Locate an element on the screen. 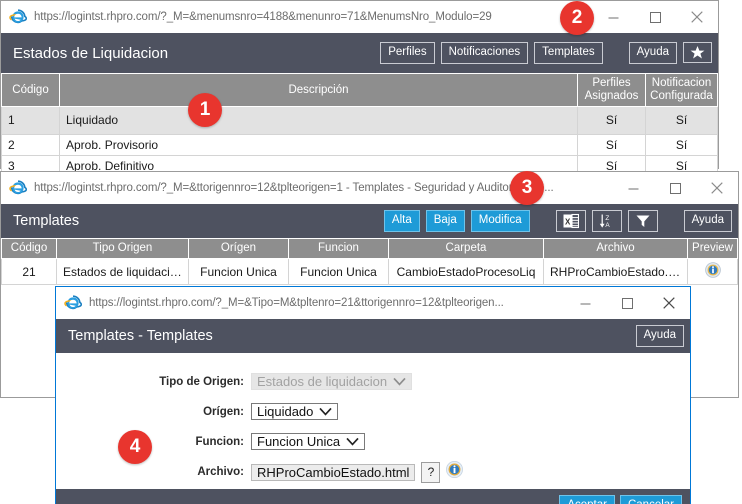 This screenshot has width=742, height=504. perfiles-button: Perfiles is located at coordinates (407, 53).